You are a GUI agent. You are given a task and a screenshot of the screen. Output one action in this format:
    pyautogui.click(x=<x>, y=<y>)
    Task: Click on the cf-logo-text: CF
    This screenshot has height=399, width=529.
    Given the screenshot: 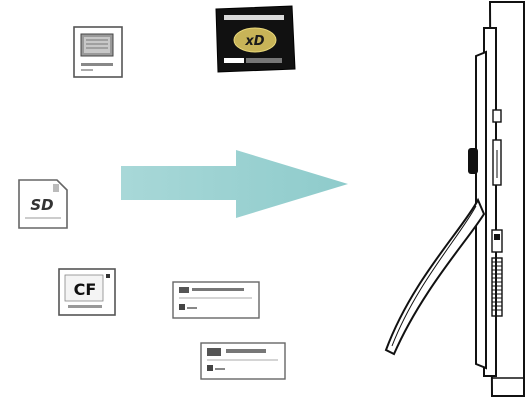 What is the action you would take?
    pyautogui.click(x=85, y=289)
    